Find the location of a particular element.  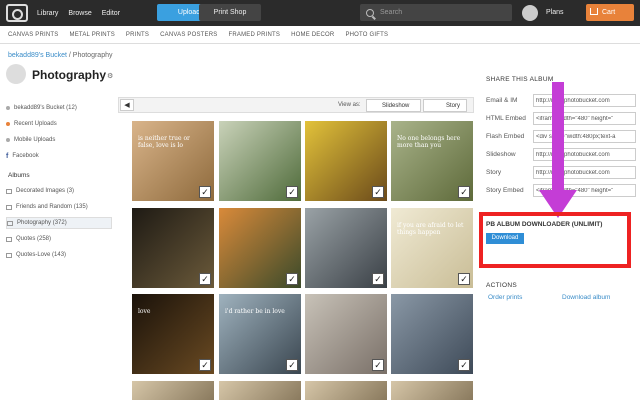

thumbnail-caption: i'd rather be in love is located at coordinates (255, 311).